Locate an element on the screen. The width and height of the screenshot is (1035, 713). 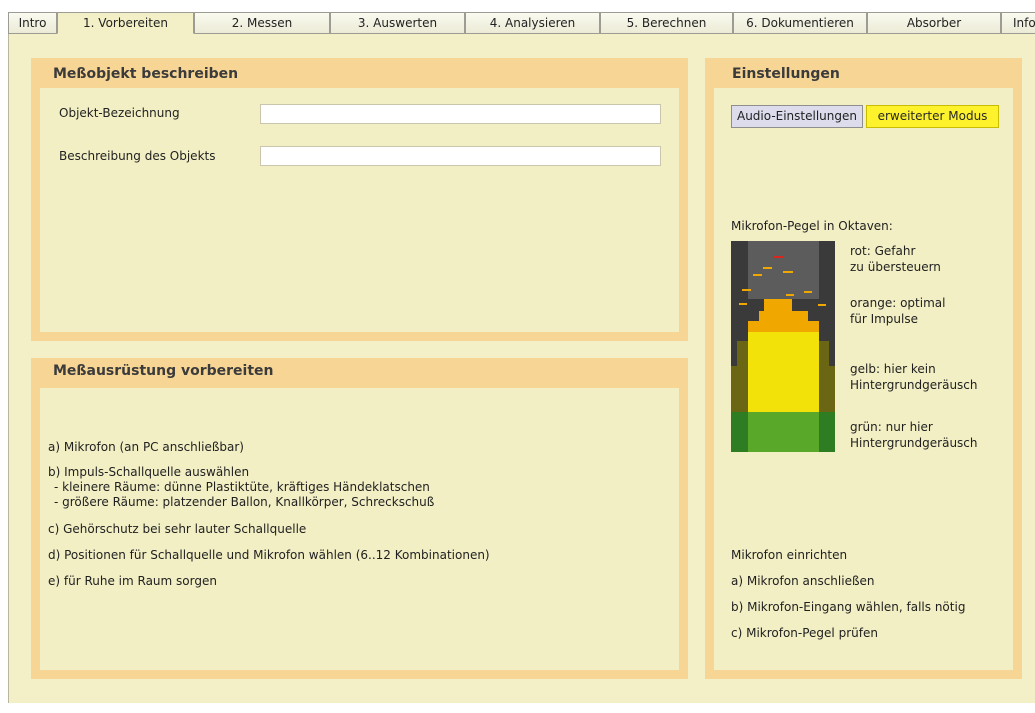
tab-info: Info is located at coordinates (1018, 23).